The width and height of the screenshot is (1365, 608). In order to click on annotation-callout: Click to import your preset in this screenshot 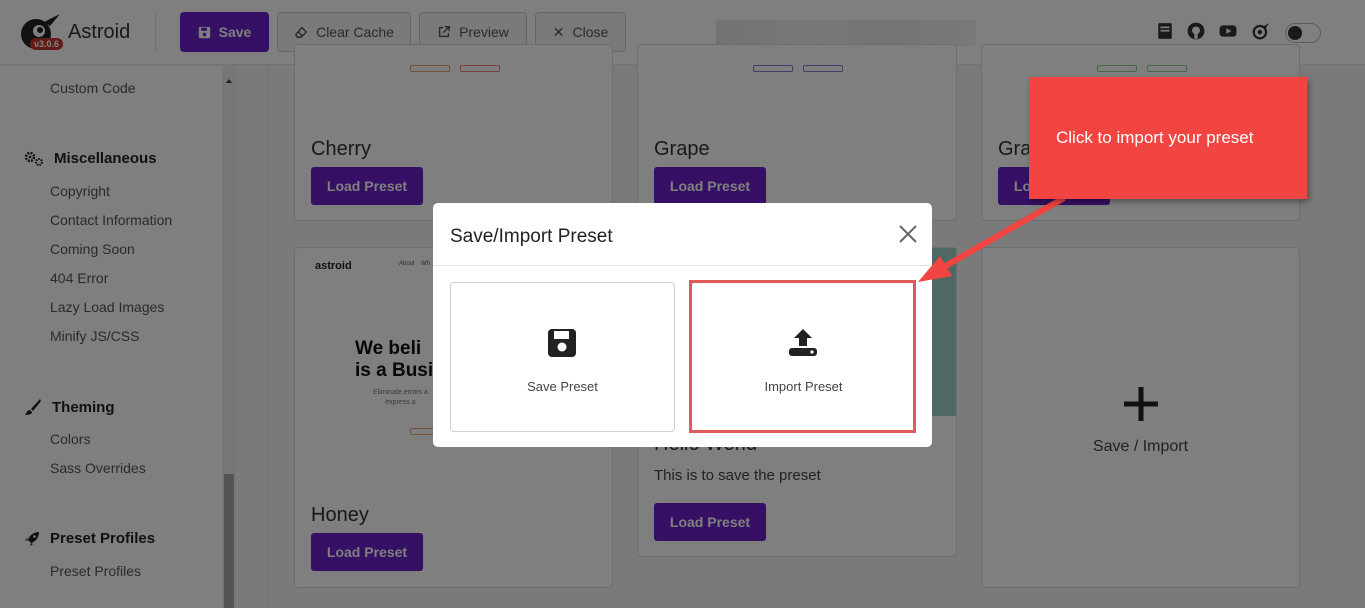, I will do `click(1168, 138)`.